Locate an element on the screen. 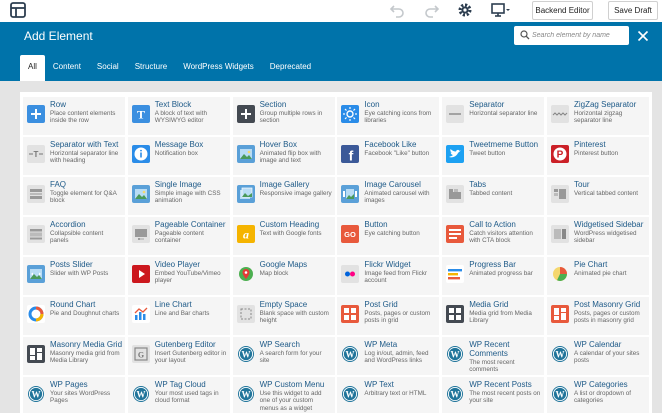  element-wp-search: W WP Search A search form for your site is located at coordinates (283, 356).